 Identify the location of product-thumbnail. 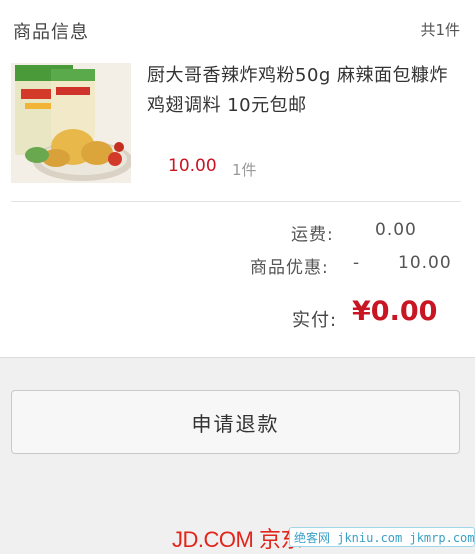
(71, 123).